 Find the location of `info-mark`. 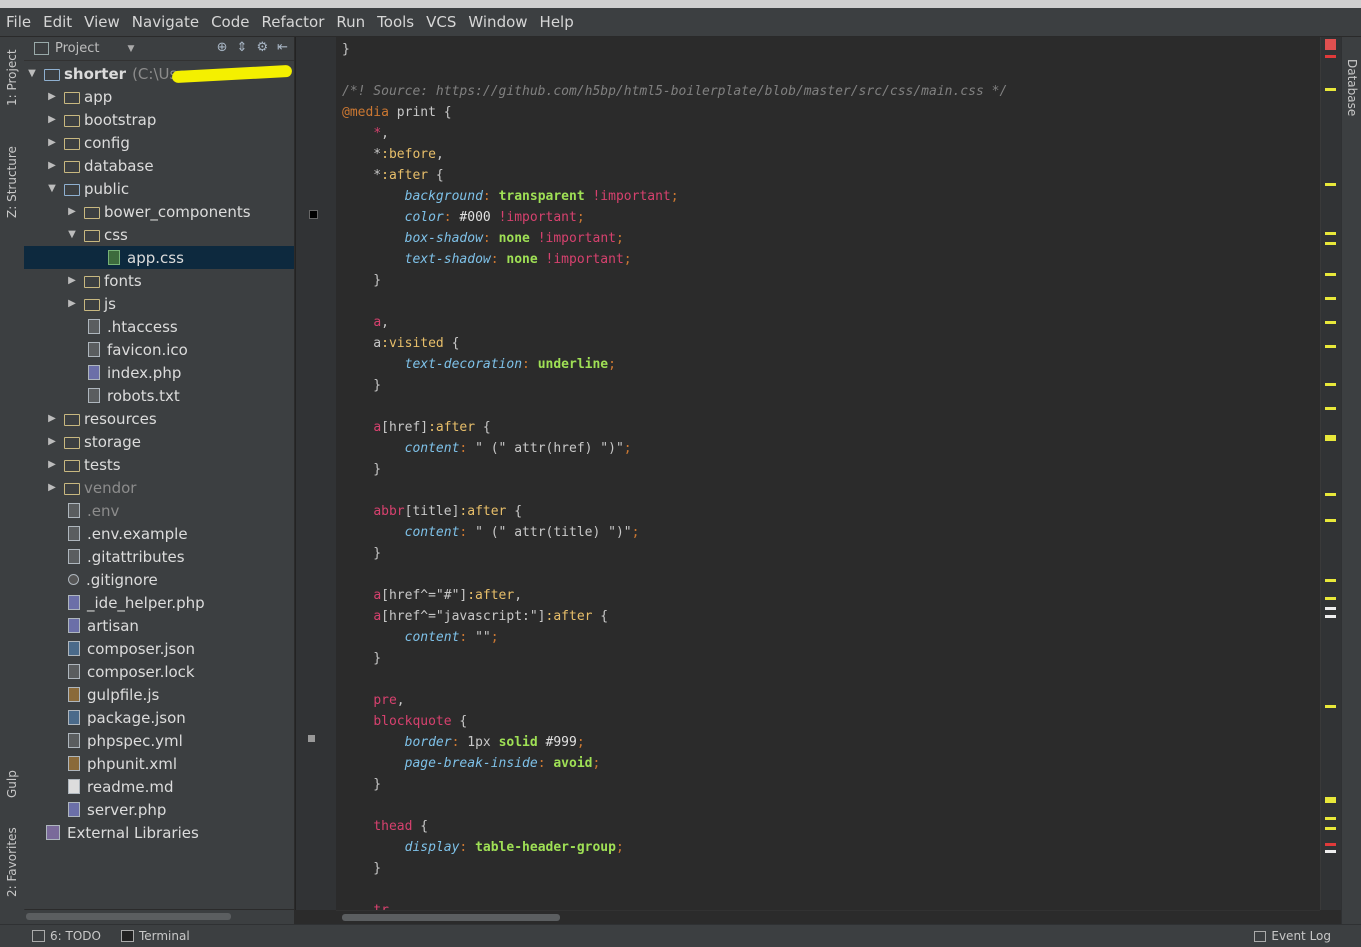

info-mark is located at coordinates (1330, 608).